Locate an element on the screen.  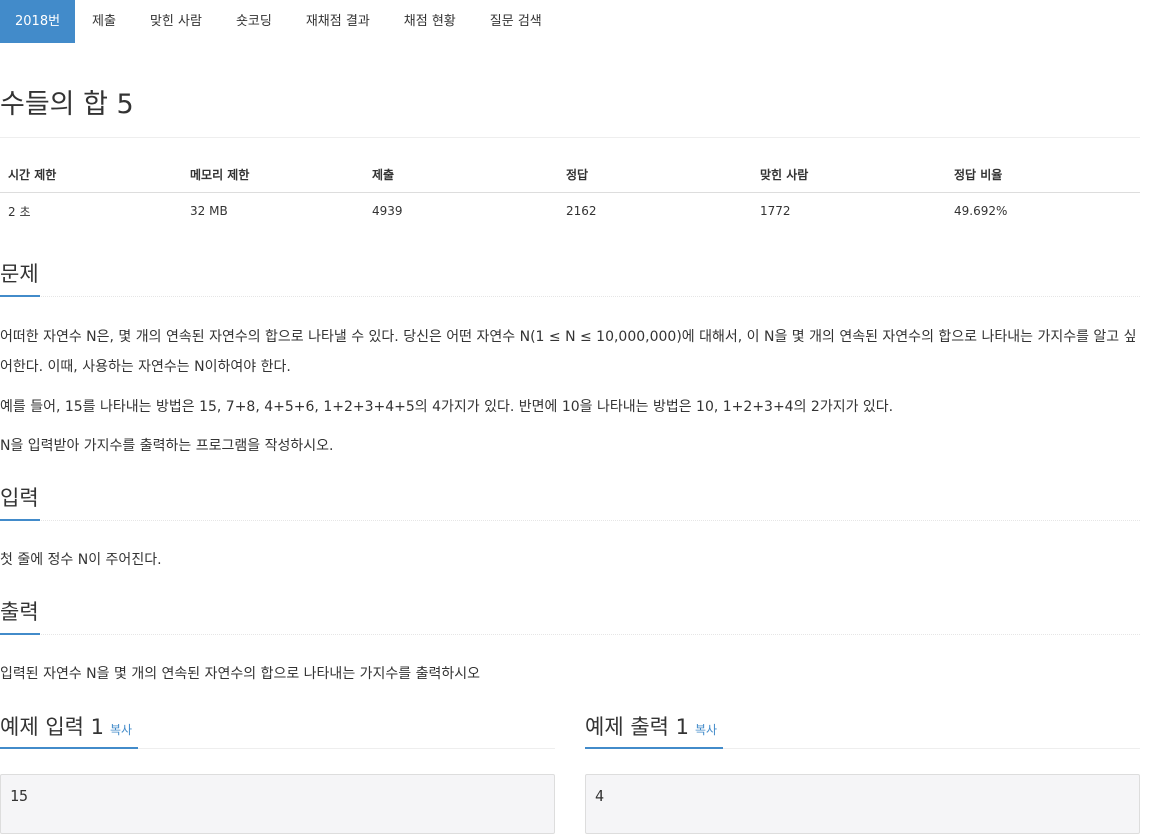
sample-output-accent is located at coordinates (654, 748).